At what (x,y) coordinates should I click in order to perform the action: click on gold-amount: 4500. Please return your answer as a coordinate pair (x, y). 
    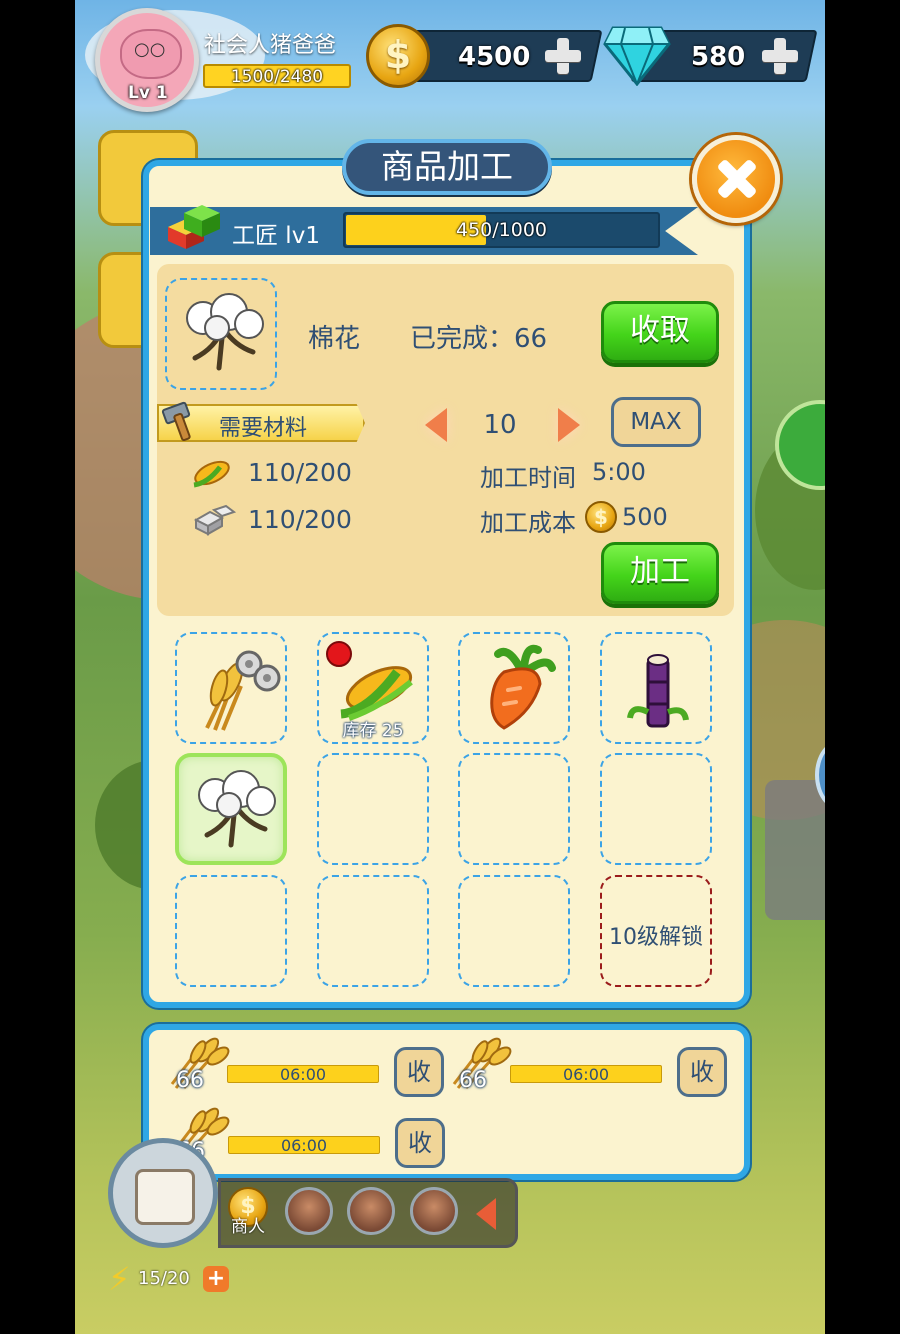
    Looking at the image, I should click on (494, 57).